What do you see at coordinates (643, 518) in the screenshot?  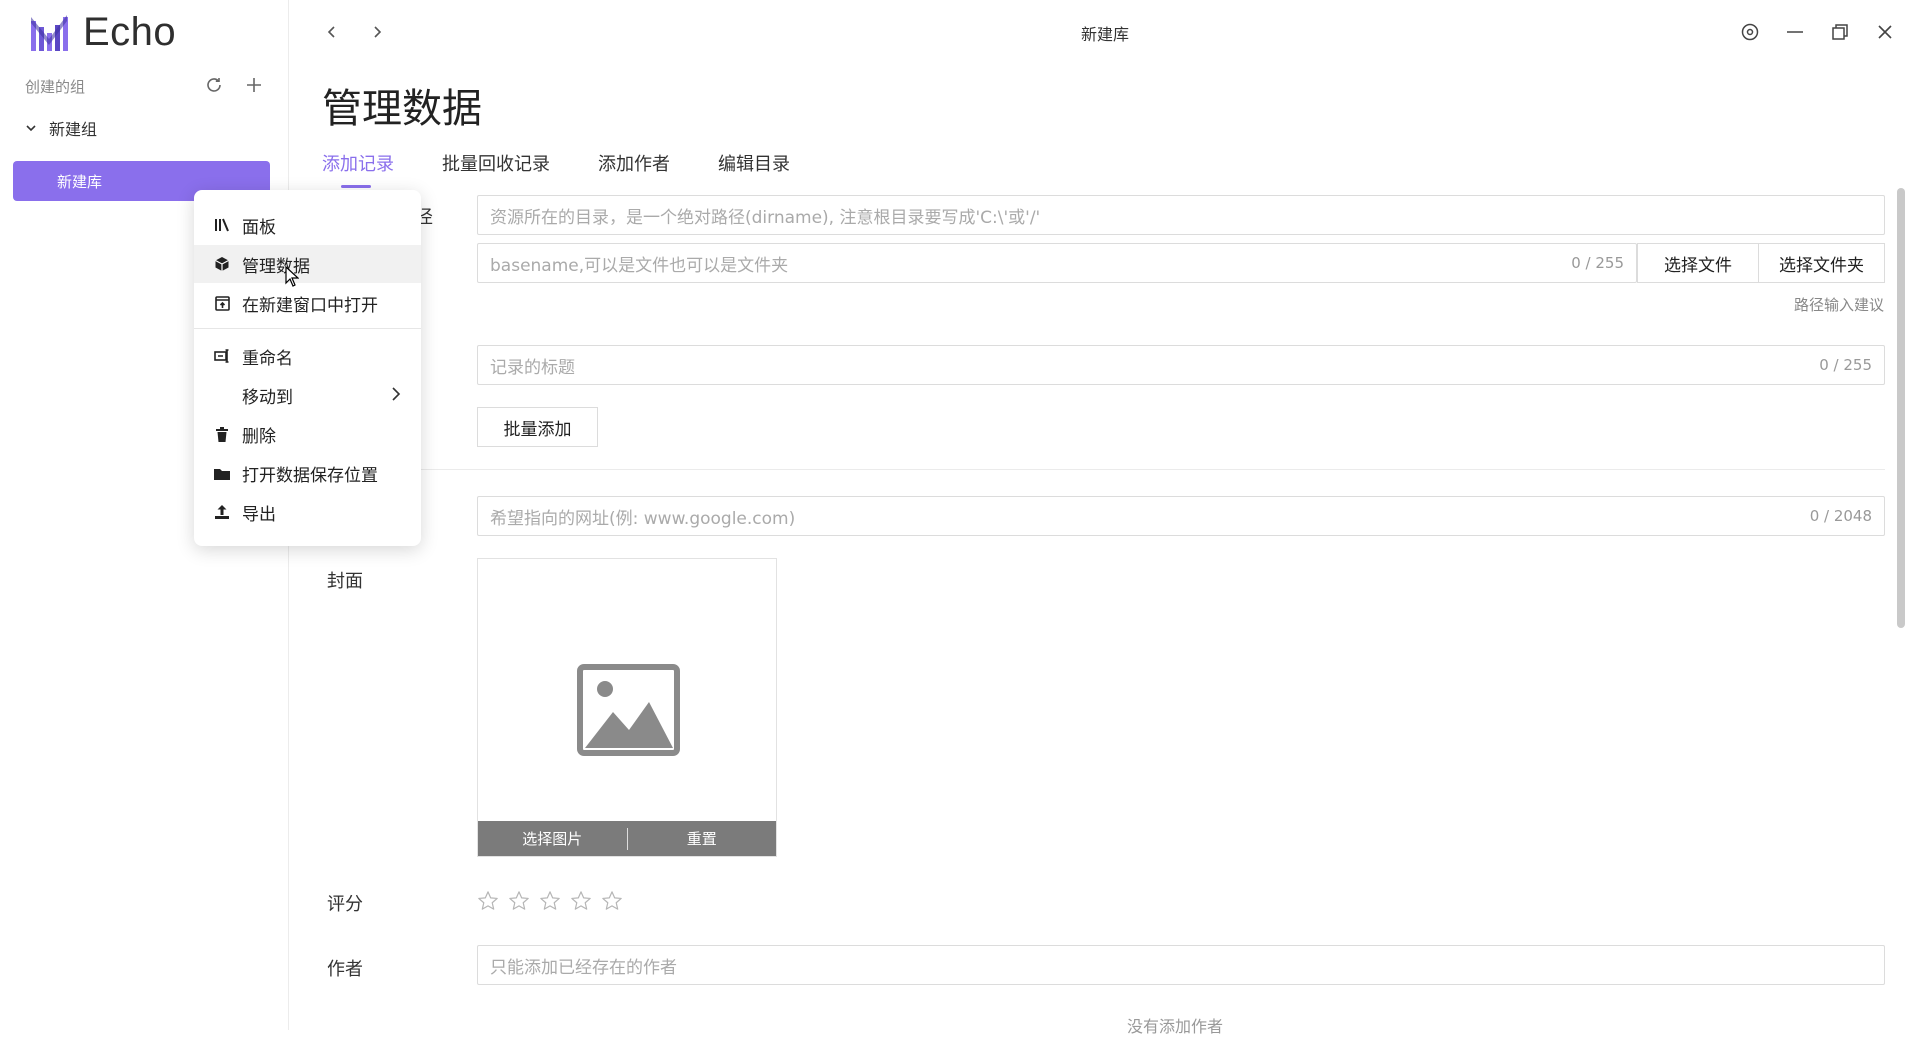 I see `url-placeholder: 希望指向的网址(例: www.google.com)` at bounding box center [643, 518].